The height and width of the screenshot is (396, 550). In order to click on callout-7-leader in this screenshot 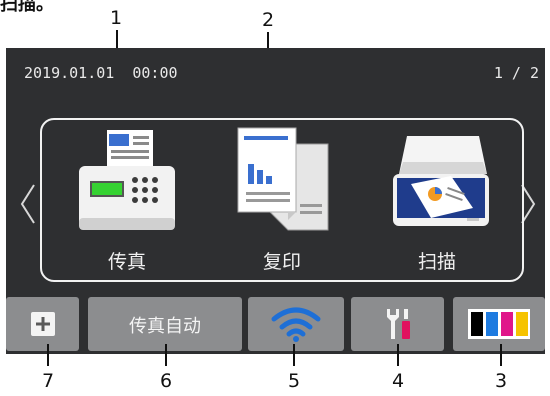, I will do `click(48, 355)`.